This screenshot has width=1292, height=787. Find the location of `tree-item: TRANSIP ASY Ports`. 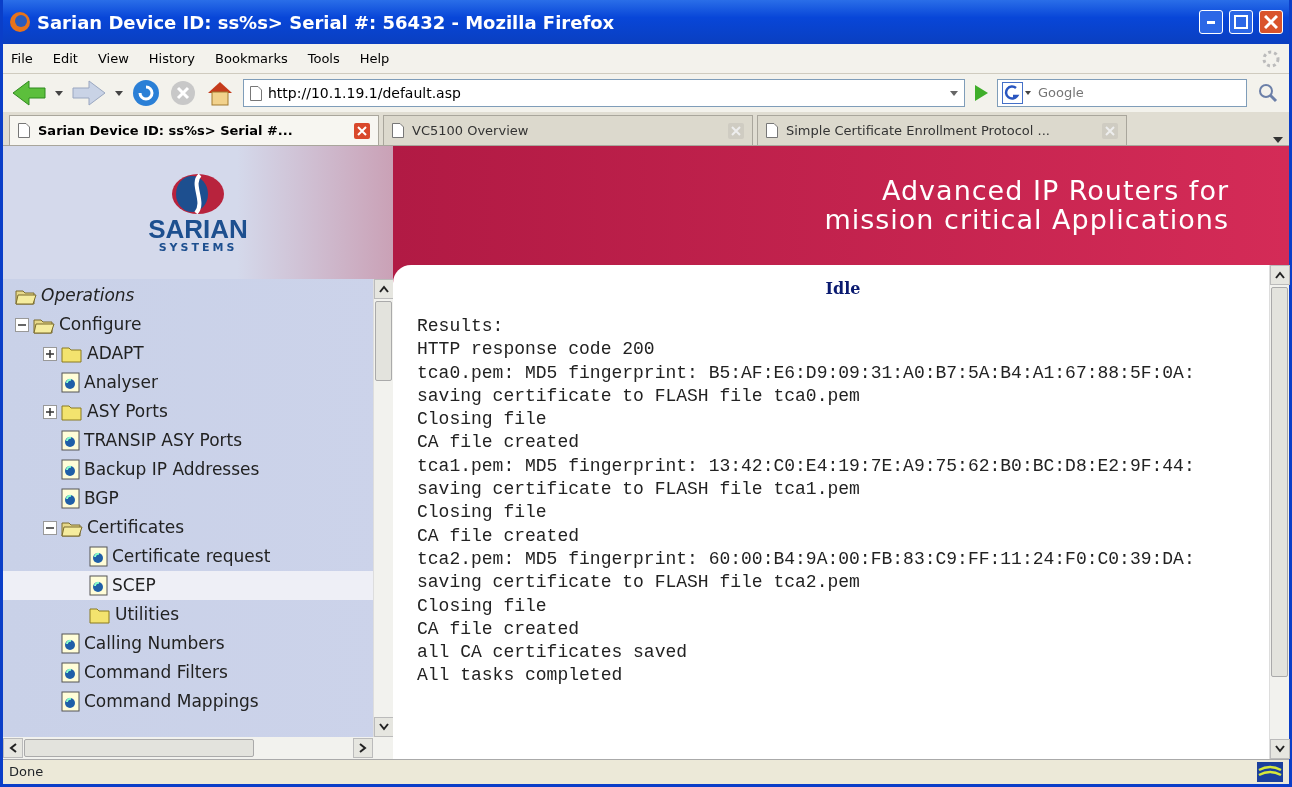

tree-item: TRANSIP ASY Ports is located at coordinates (208, 440).